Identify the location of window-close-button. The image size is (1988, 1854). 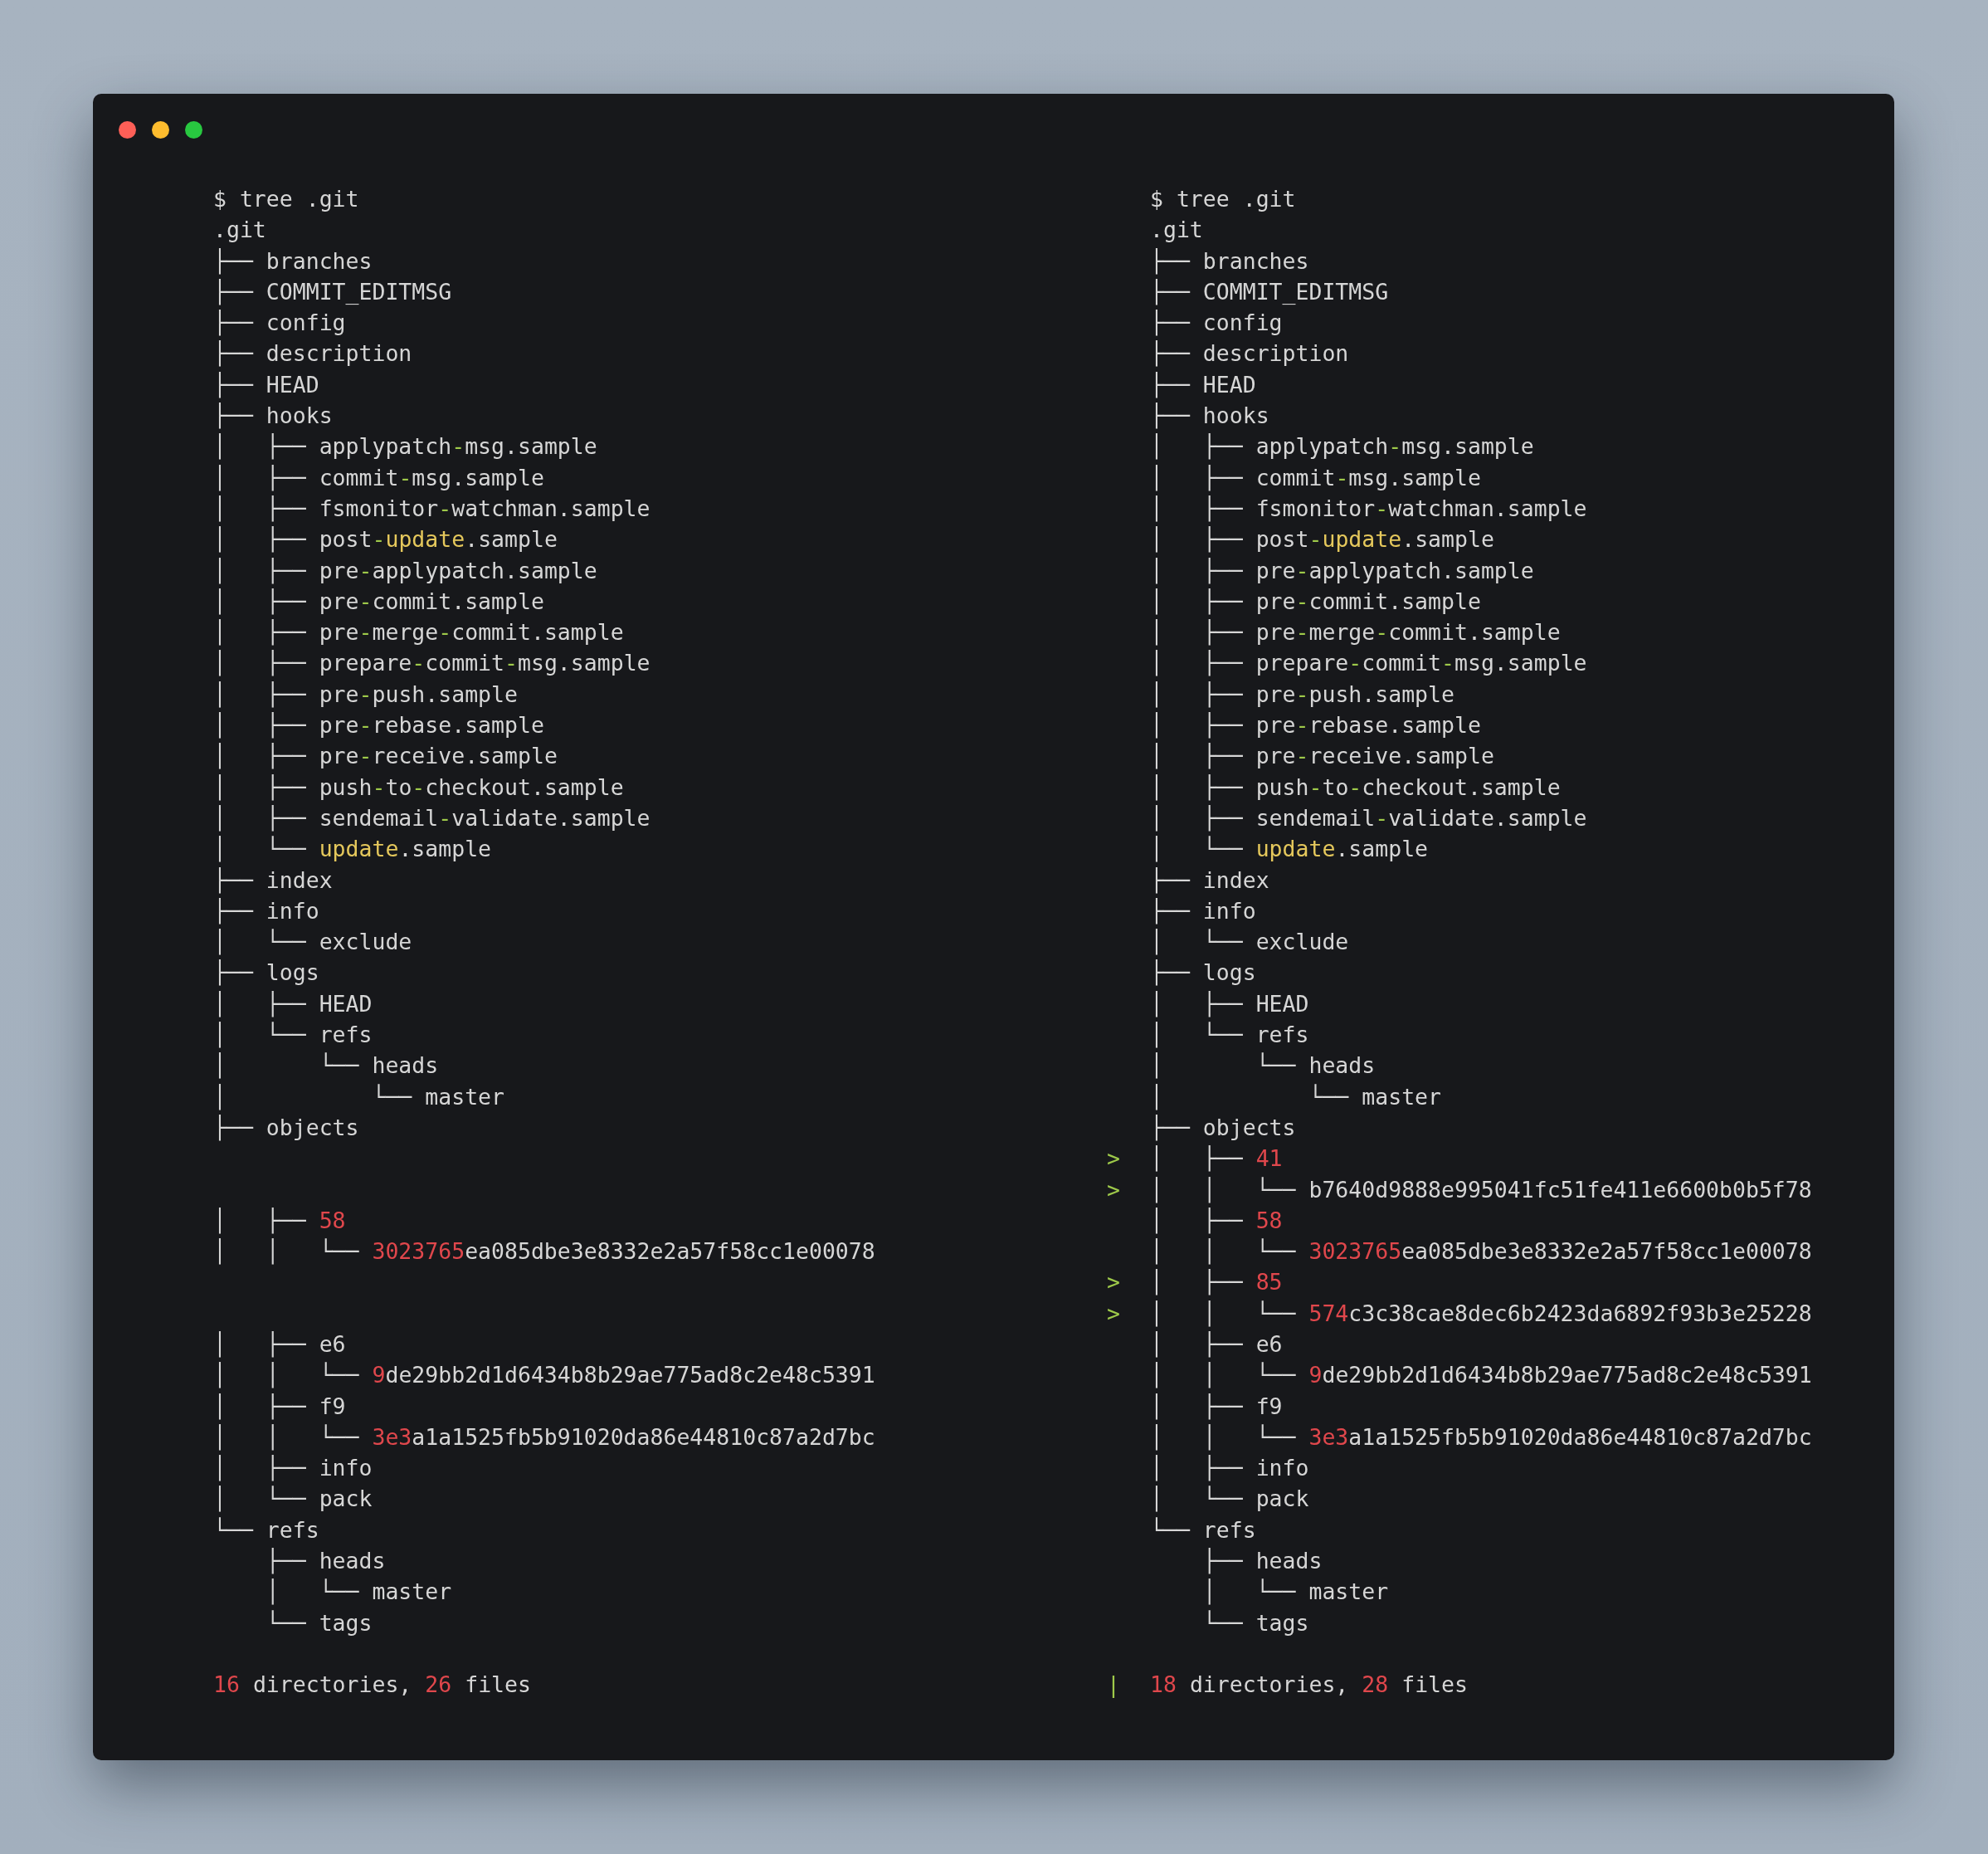
(127, 130).